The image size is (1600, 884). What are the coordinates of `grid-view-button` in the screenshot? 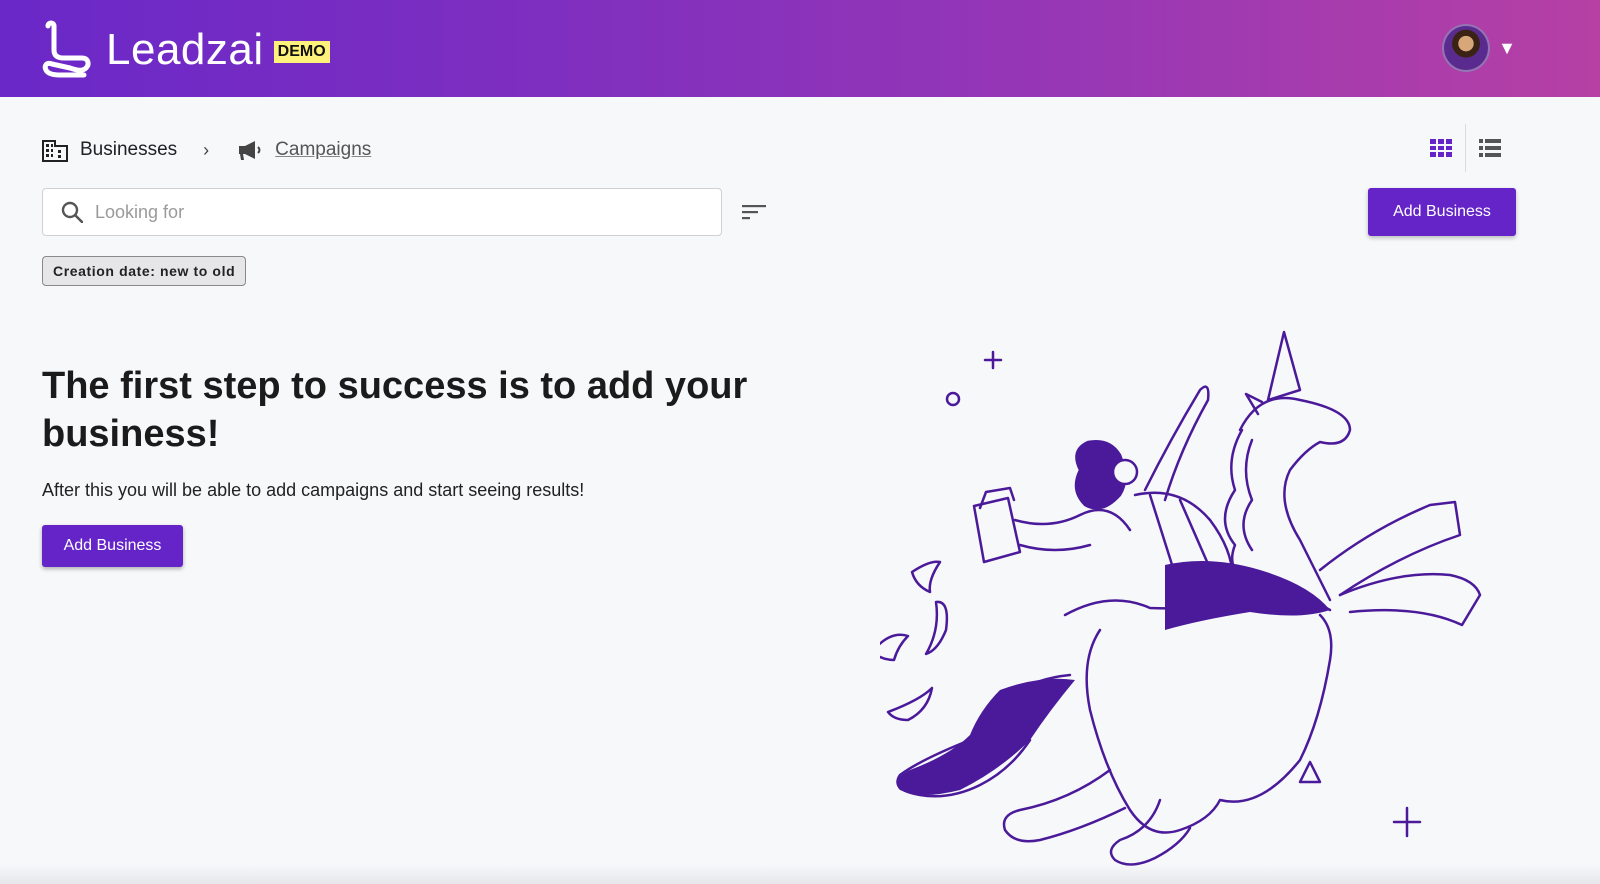 It's located at (1441, 148).